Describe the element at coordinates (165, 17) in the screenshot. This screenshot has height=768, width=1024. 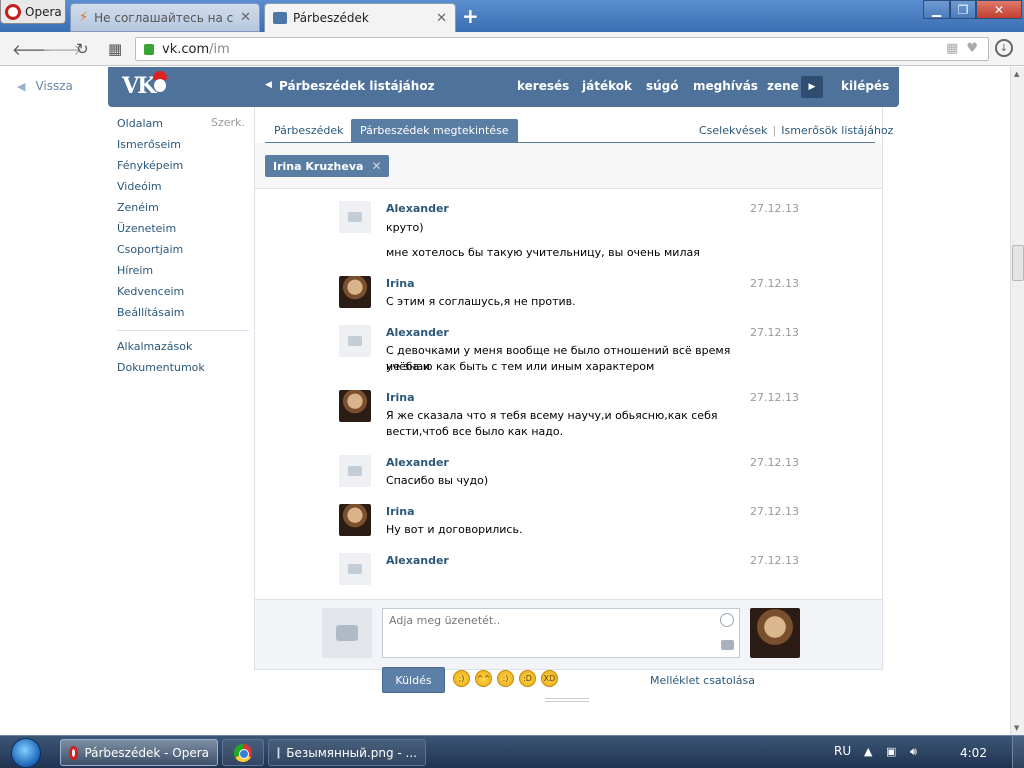
I see `tab-other: ⚡ Не соглашайтесь на секс ✕` at that location.